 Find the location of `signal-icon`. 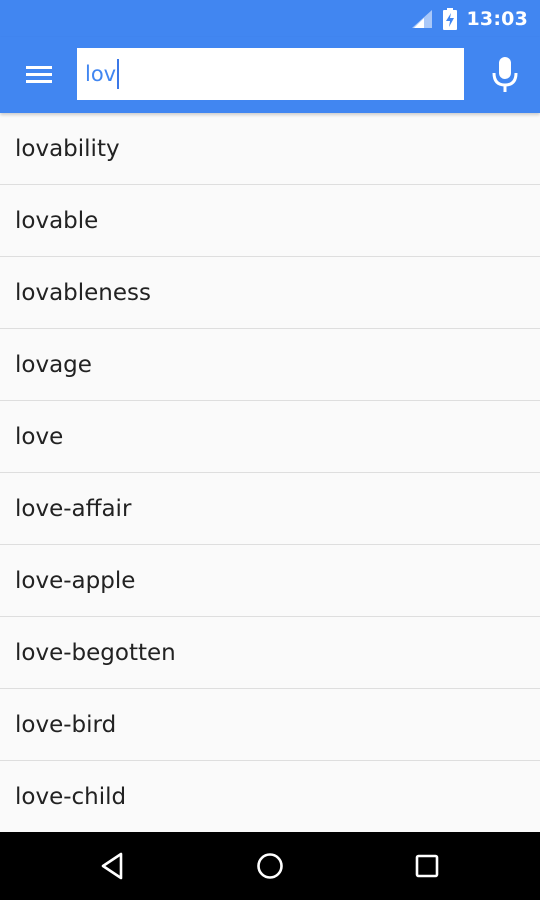

signal-icon is located at coordinates (421, 18).